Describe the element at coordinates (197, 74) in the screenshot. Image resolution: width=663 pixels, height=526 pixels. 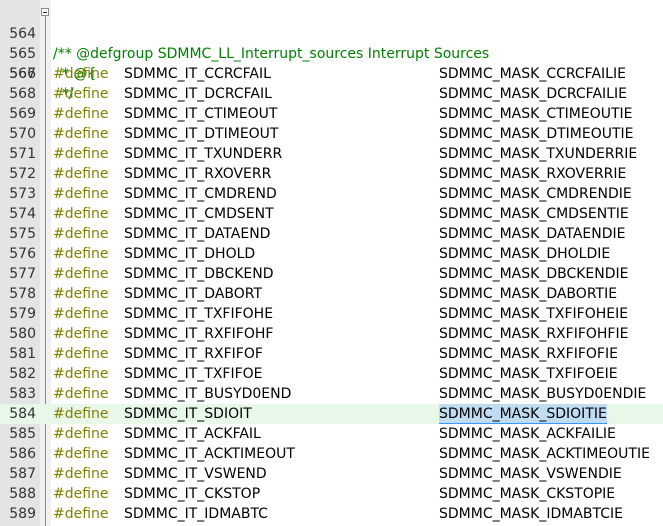
I see `macro-name: SDMMC_IT_CCRCFAIL` at that location.